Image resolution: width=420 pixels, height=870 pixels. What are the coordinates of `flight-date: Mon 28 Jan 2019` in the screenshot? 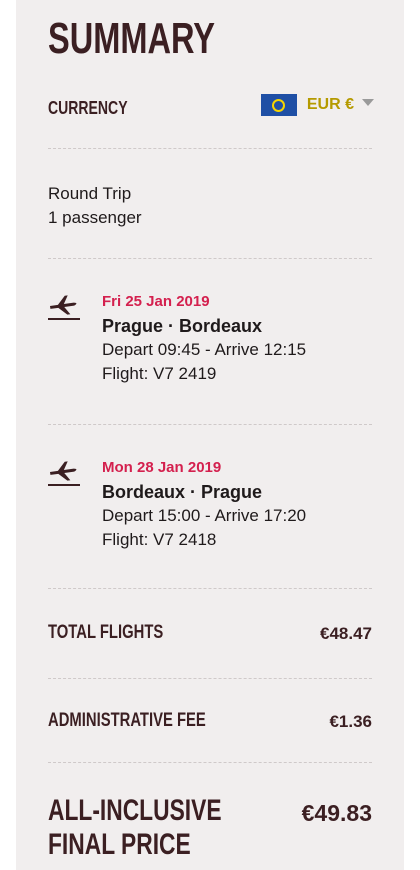 It's located at (162, 467).